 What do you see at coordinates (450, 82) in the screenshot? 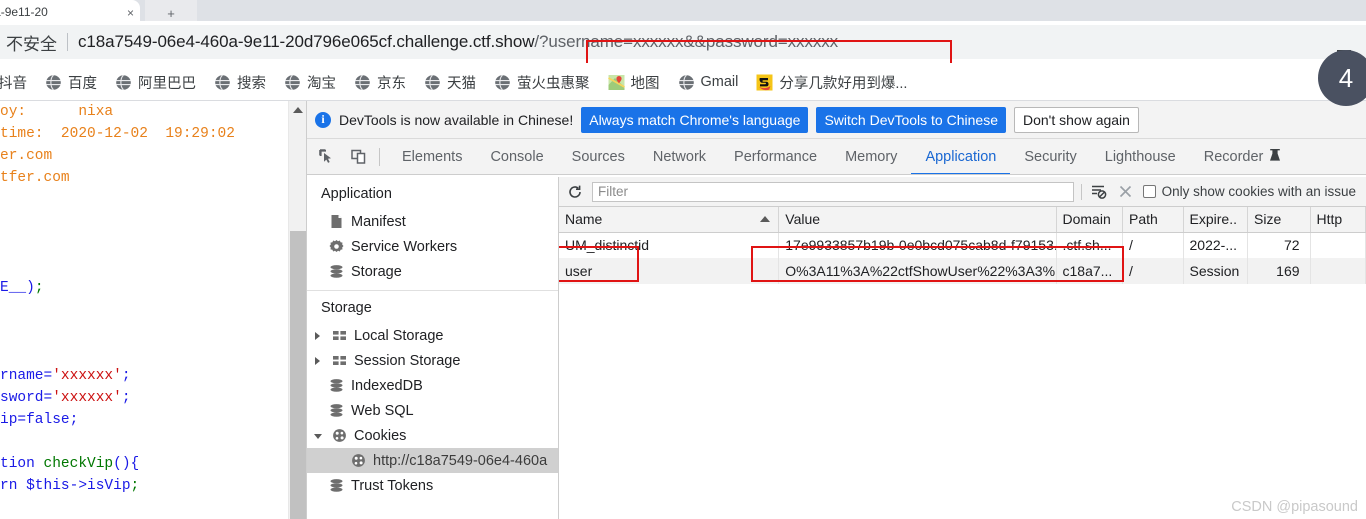
I see `bookmark-item: 天猫` at bounding box center [450, 82].